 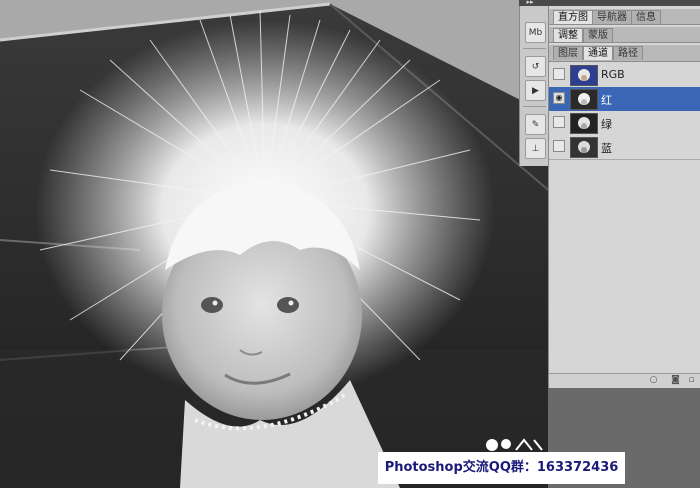 What do you see at coordinates (535, 90) in the screenshot?
I see `actions-icon: ▶` at bounding box center [535, 90].